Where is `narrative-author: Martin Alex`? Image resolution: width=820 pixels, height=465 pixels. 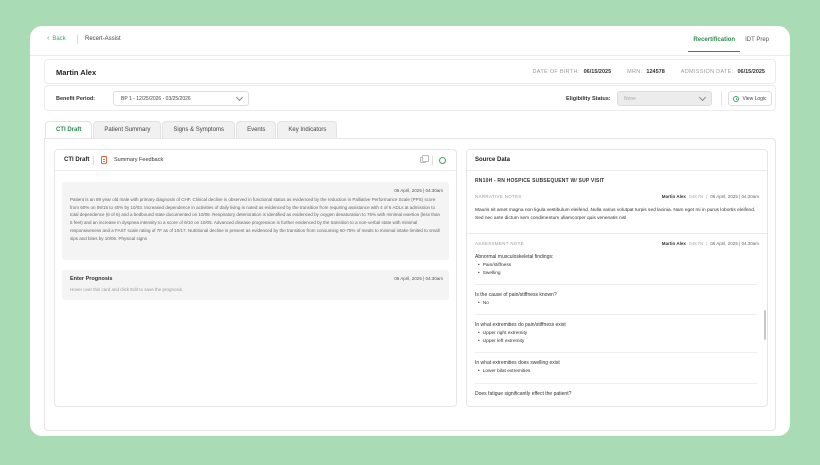
narrative-author: Martin Alex is located at coordinates (673, 196).